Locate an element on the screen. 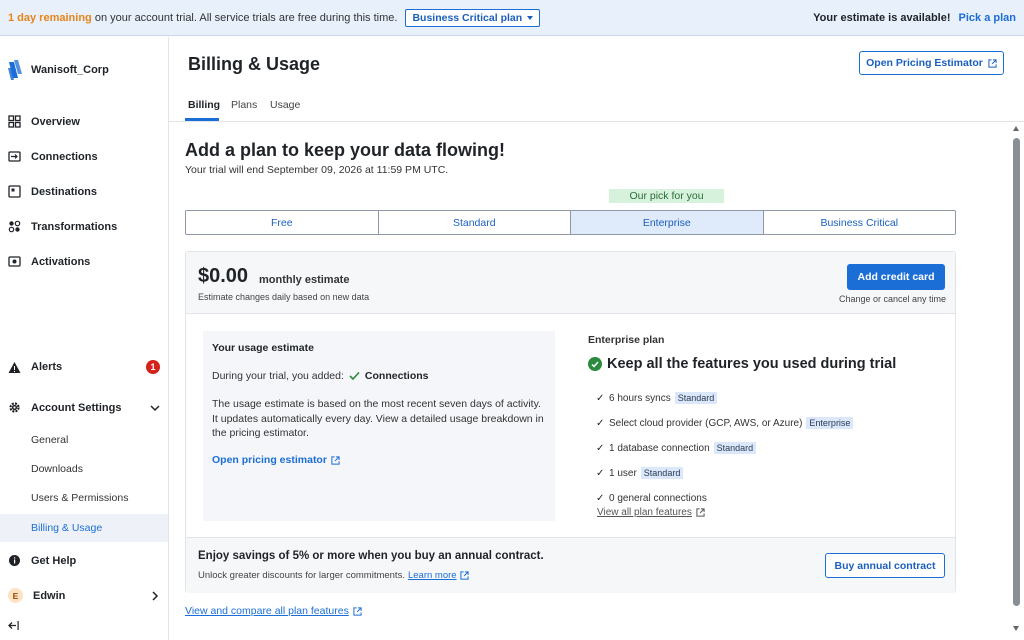 This screenshot has height=640, width=1024. plan-option-free: Free is located at coordinates (282, 222).